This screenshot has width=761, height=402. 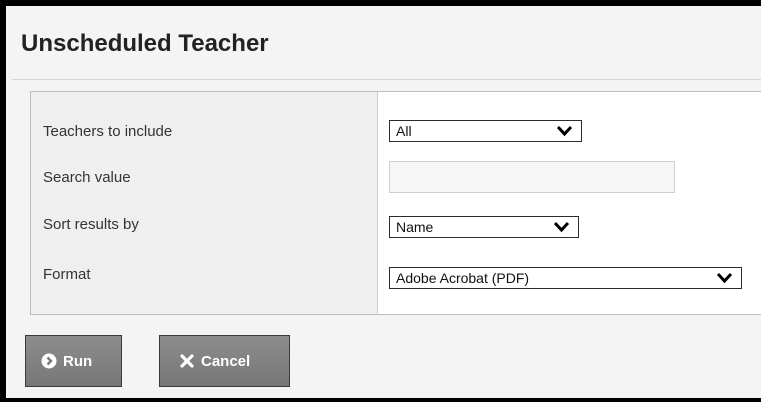 I want to click on teachers-to-include-label: Teachers to include, so click(x=108, y=131).